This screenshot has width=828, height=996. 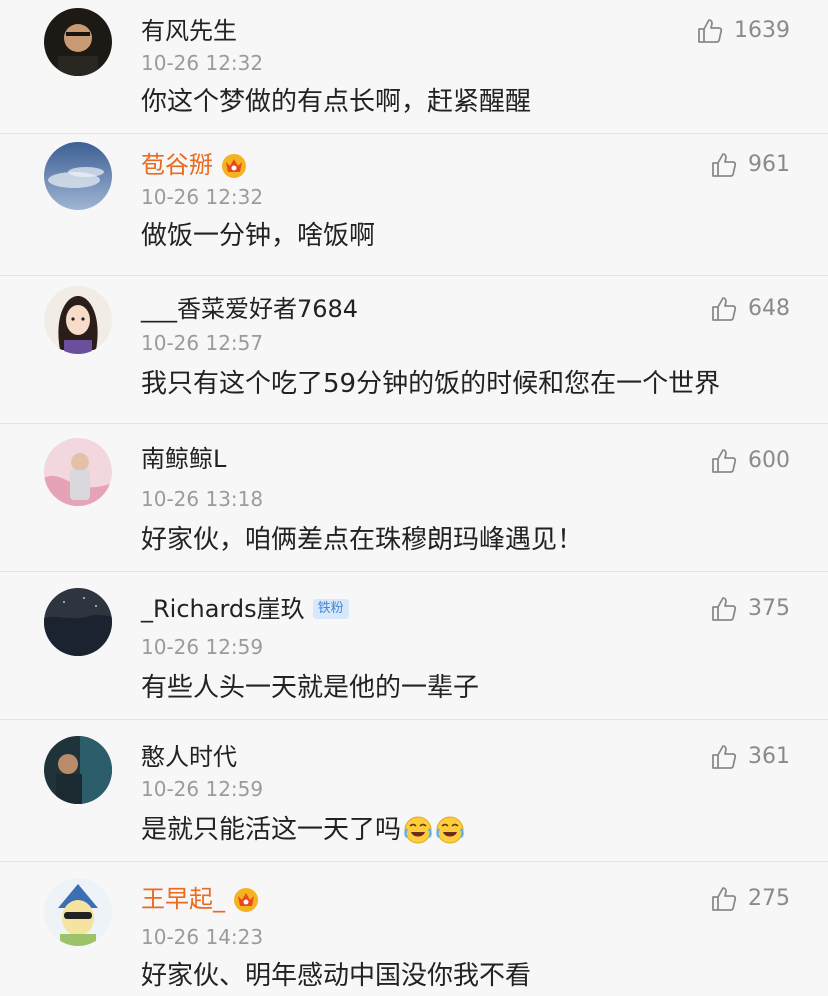 I want to click on like-button: 1639, so click(x=743, y=31).